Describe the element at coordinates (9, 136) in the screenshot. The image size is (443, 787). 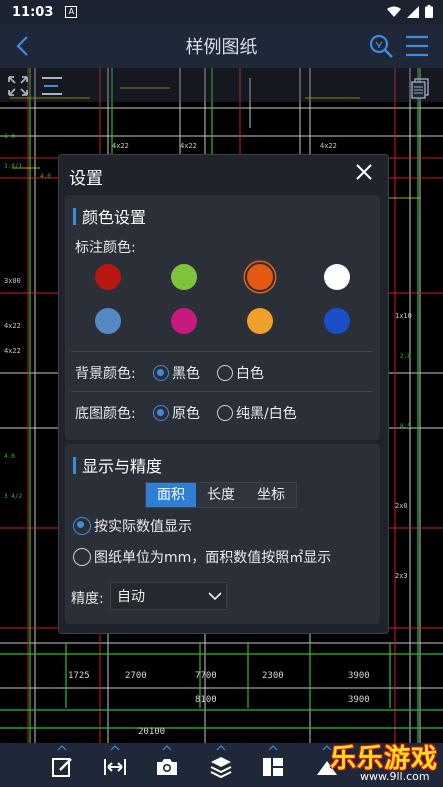
I see `svg-text: 1-3` at that location.